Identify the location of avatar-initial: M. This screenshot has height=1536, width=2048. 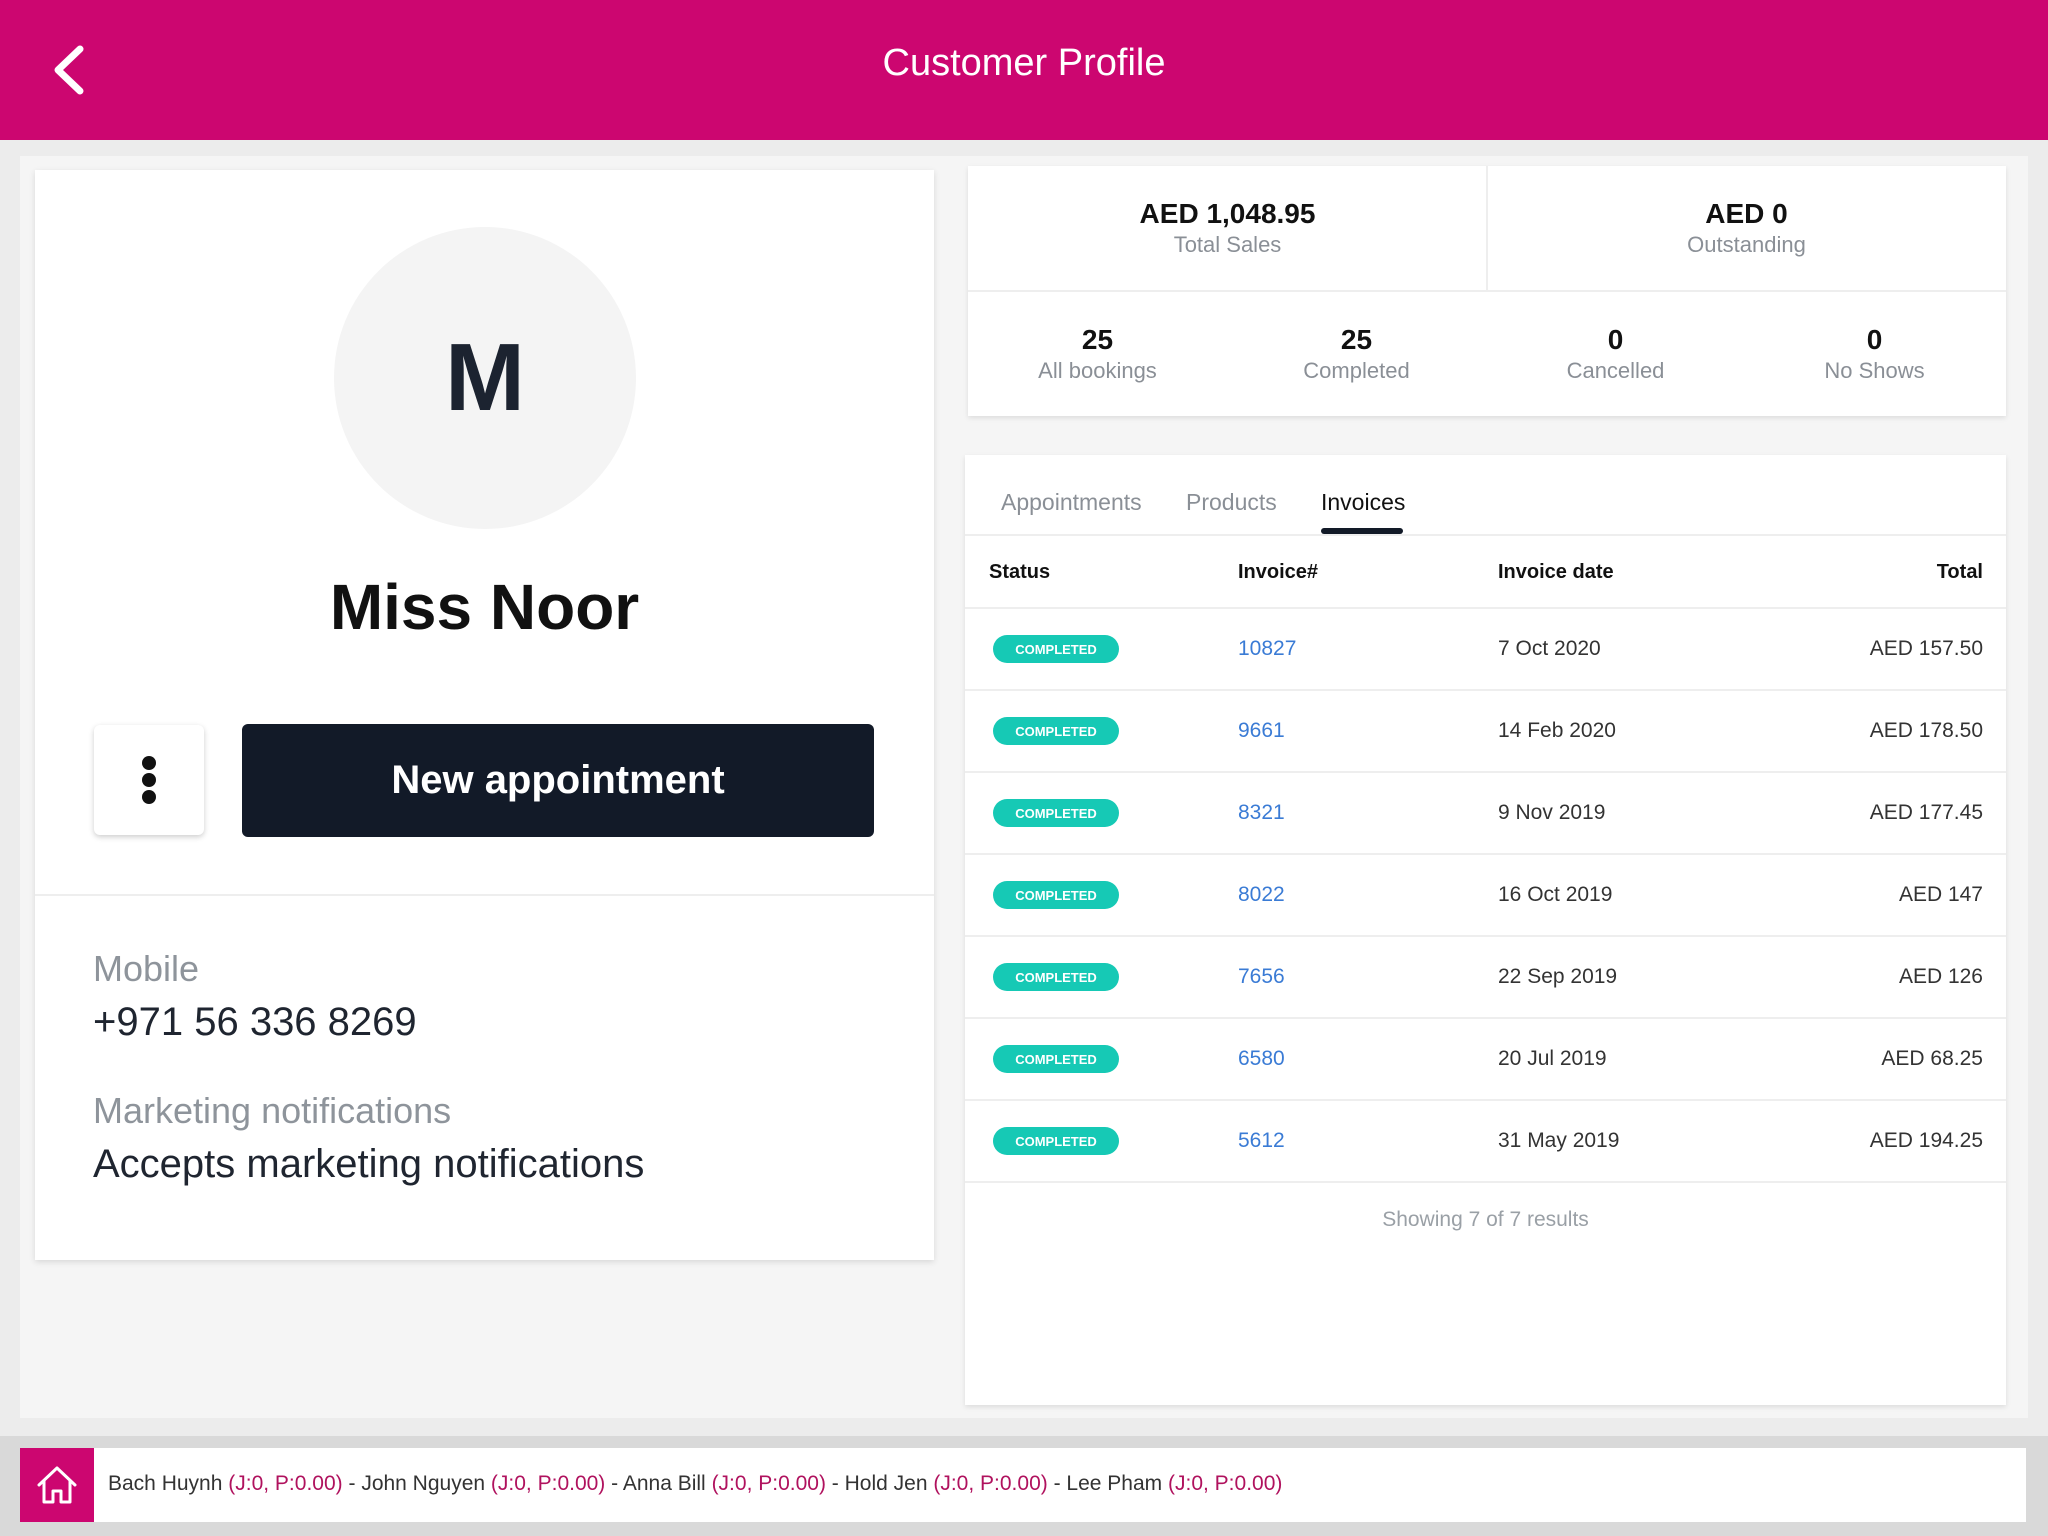
(485, 377).